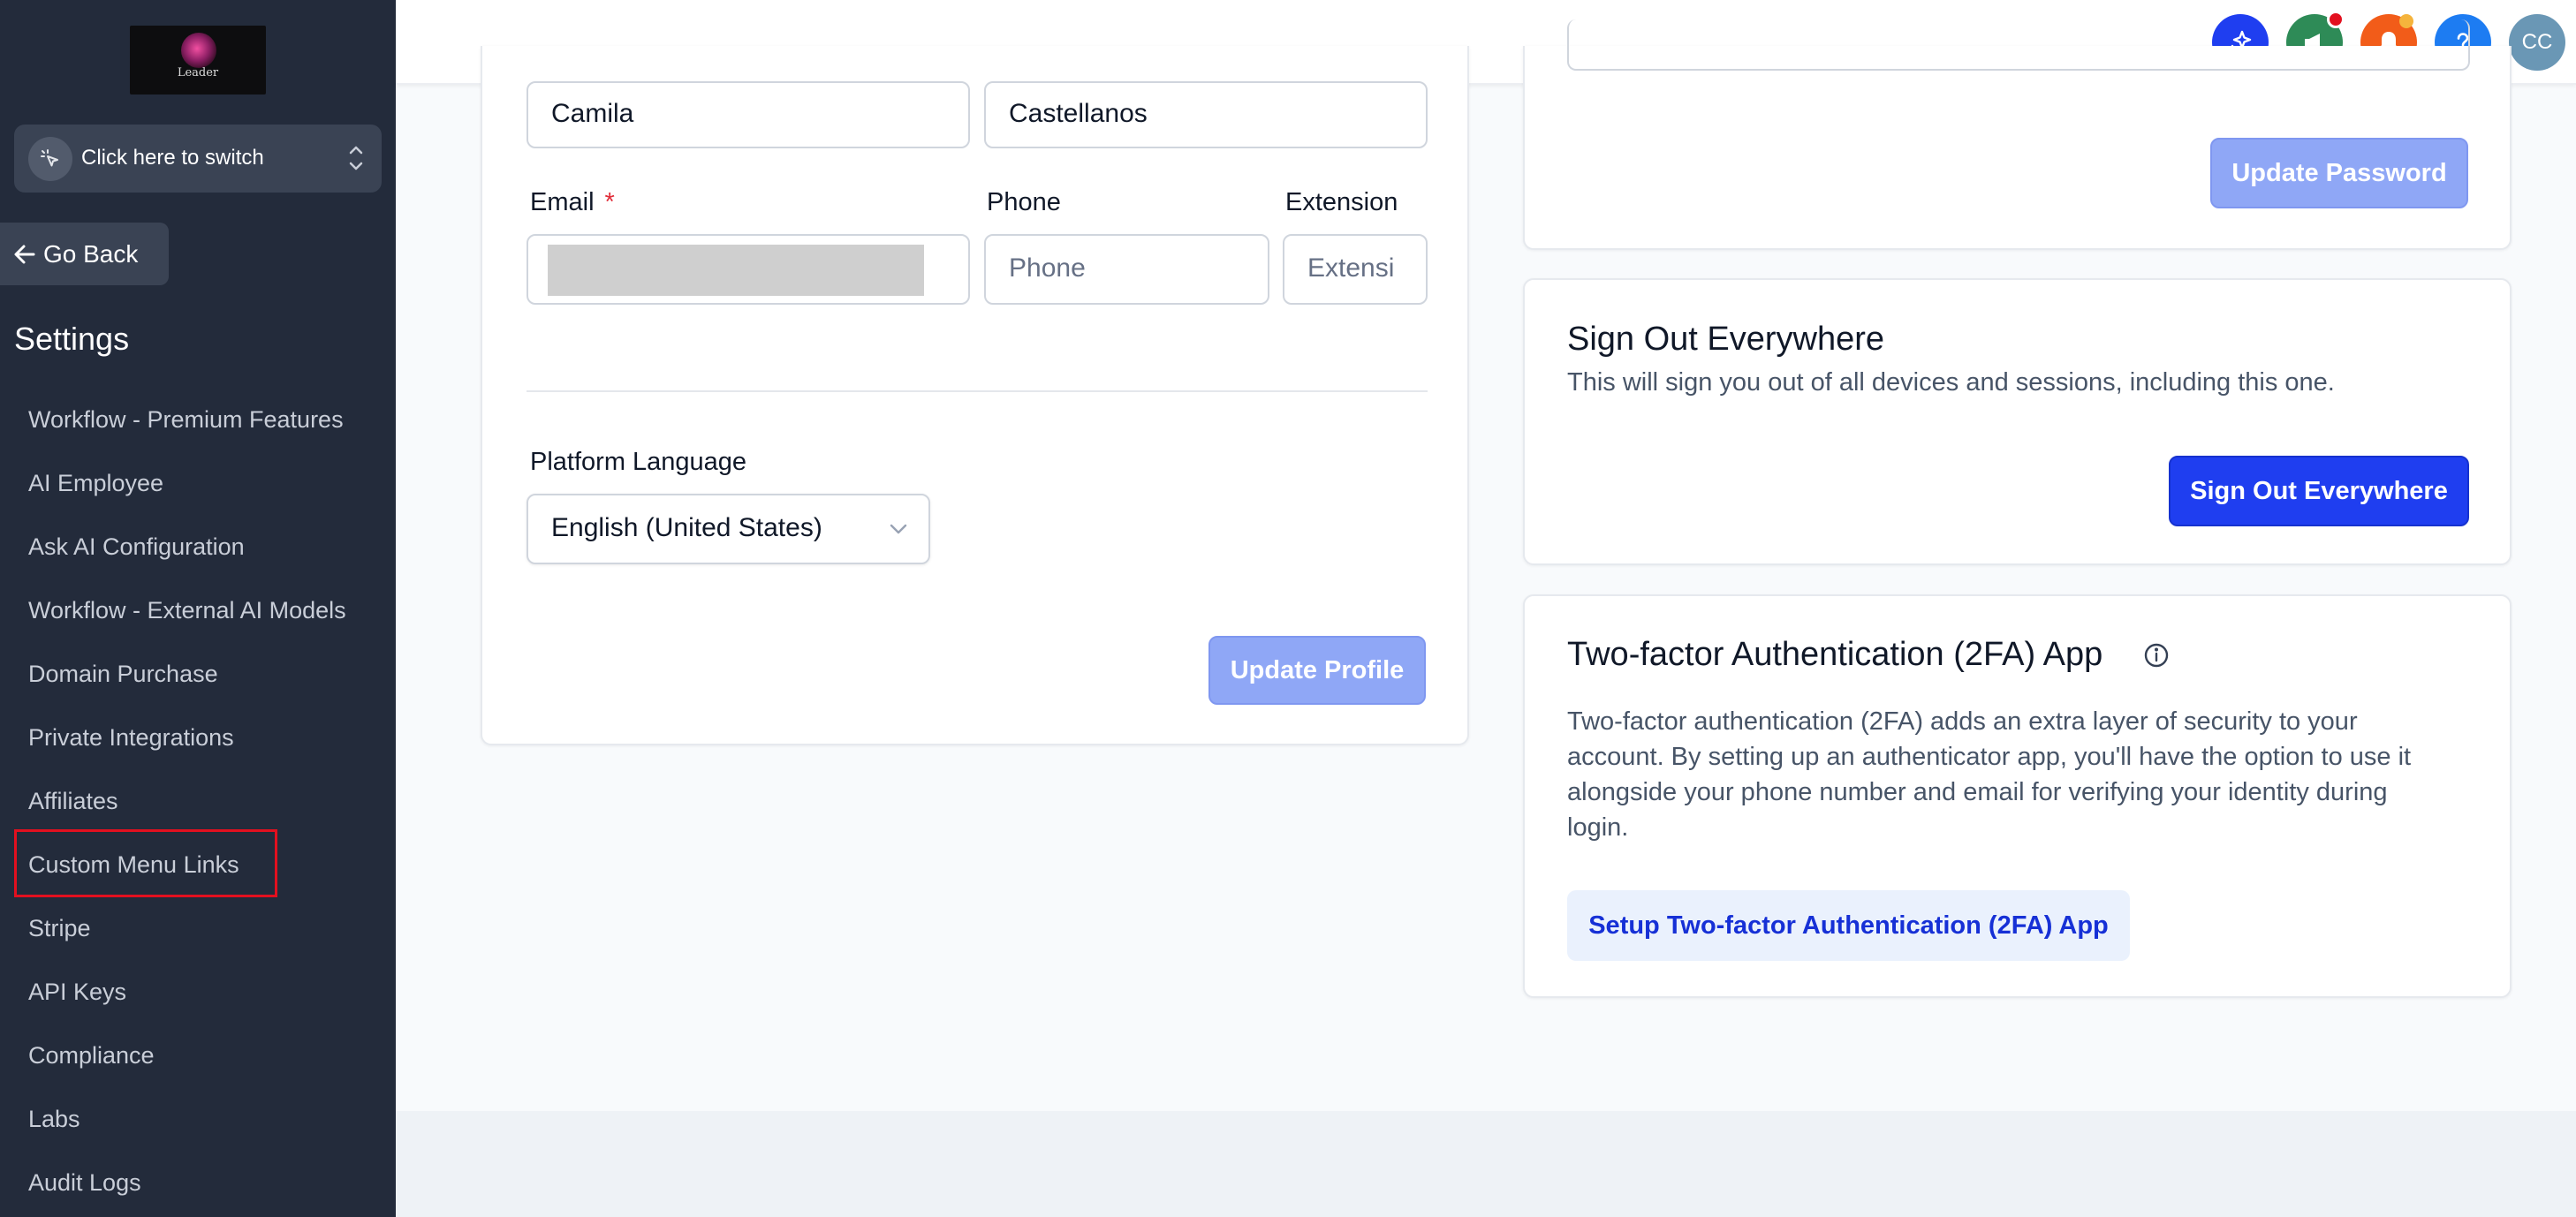 This screenshot has height=1217, width=2576. I want to click on sidebar-item-labs: Labs, so click(54, 1119).